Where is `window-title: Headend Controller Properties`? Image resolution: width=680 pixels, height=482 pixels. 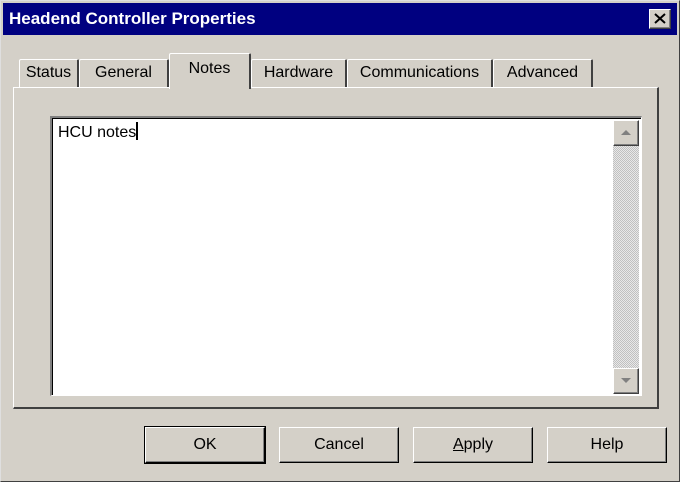 window-title: Headend Controller Properties is located at coordinates (132, 18).